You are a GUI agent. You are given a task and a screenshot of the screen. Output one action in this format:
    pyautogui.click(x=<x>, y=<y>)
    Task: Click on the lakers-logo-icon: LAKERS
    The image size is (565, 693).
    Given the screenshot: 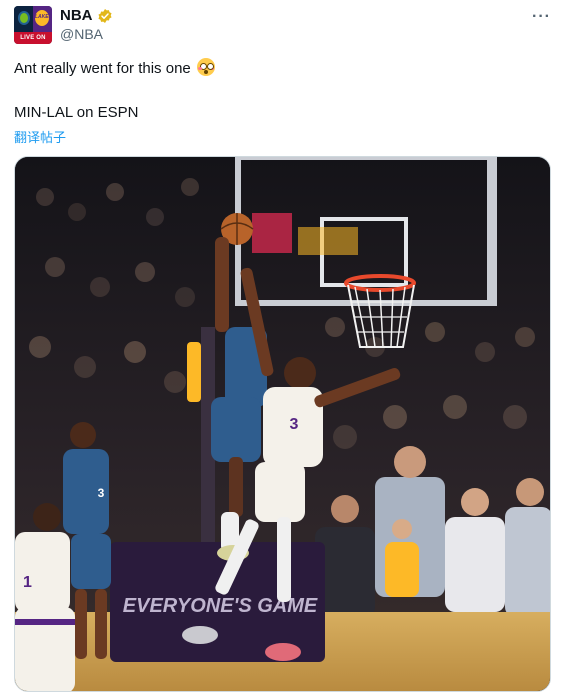 What is the action you would take?
    pyautogui.click(x=43, y=18)
    